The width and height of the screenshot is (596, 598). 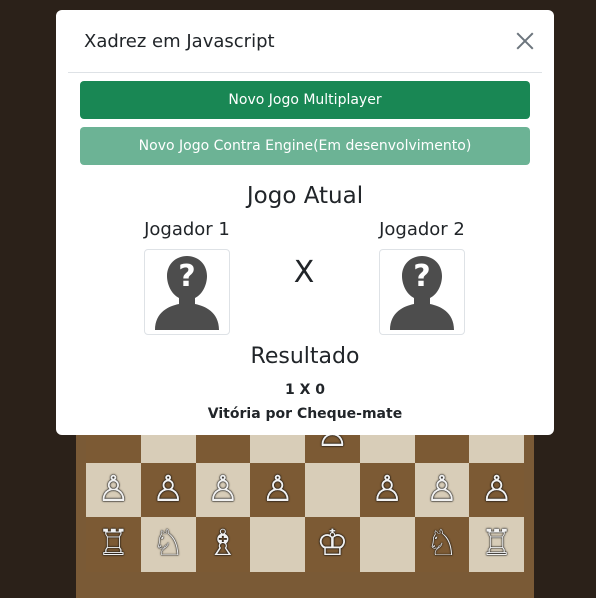 I want to click on player-2-avatar: ?, so click(x=422, y=292).